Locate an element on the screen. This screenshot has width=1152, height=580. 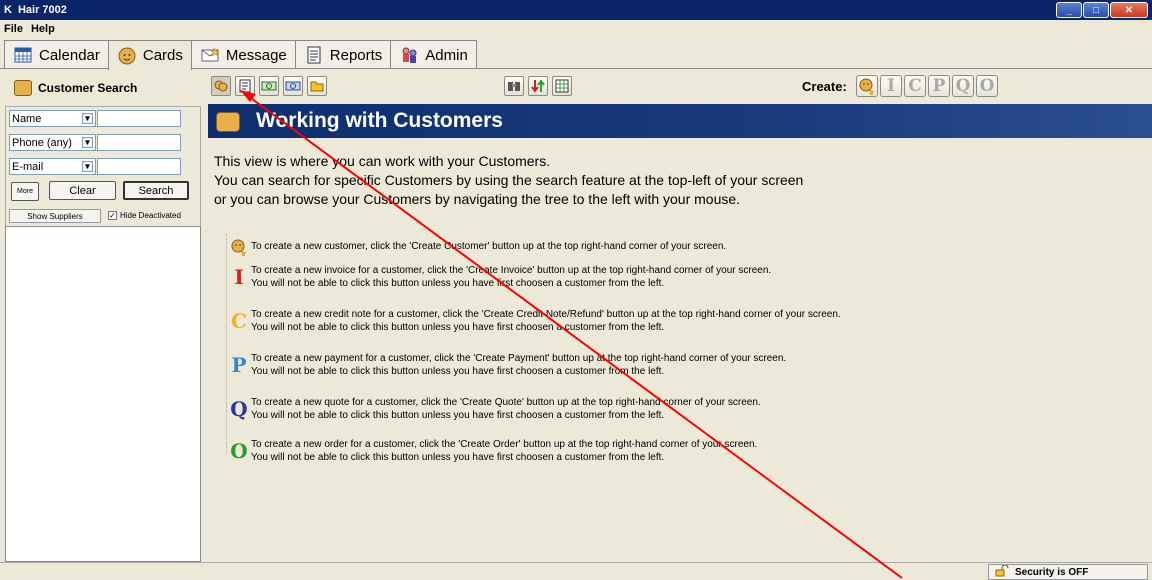
tab-admin-label: Admin is located at coordinates (446, 55).